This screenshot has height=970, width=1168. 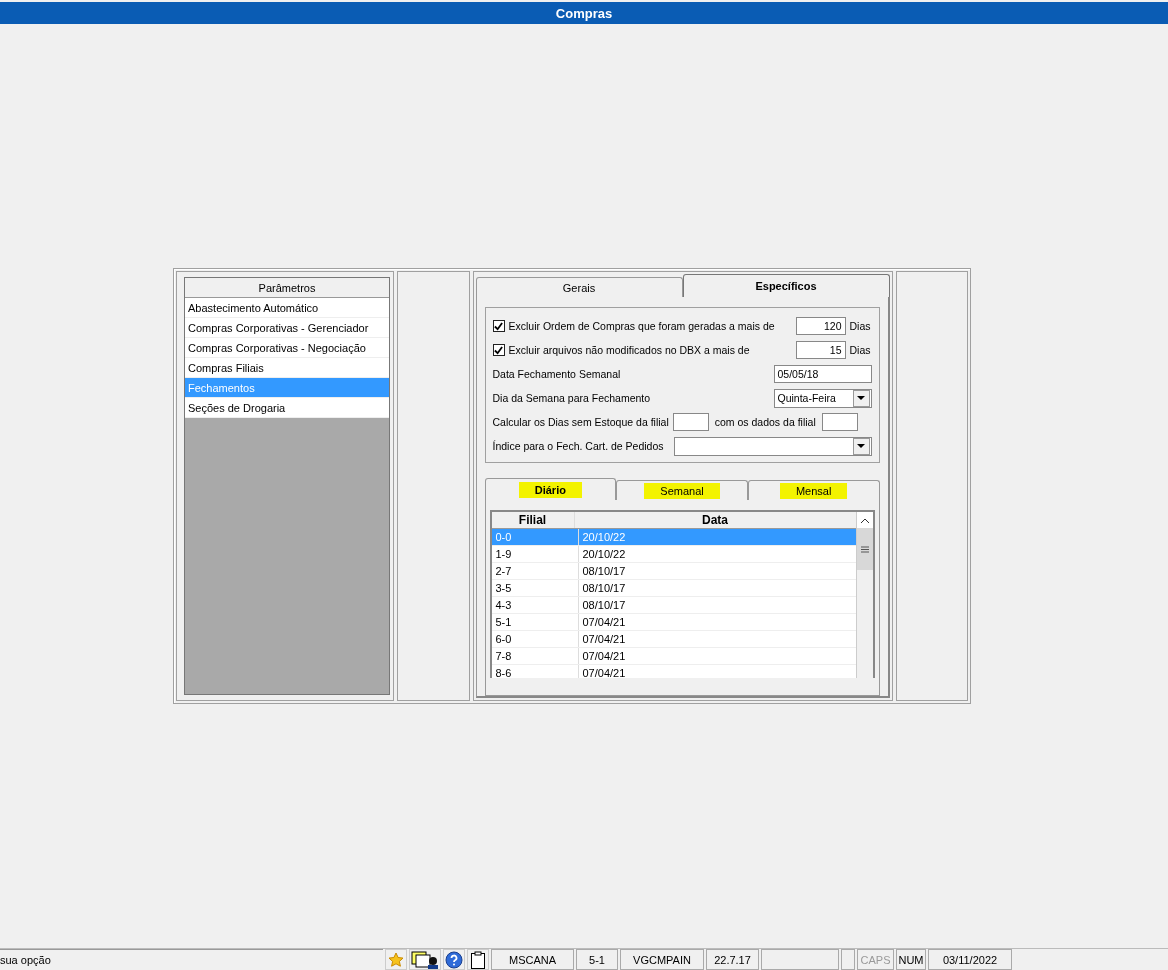 What do you see at coordinates (287, 328) in the screenshot?
I see `list-item: Compras Corporativas - Gerenciador` at bounding box center [287, 328].